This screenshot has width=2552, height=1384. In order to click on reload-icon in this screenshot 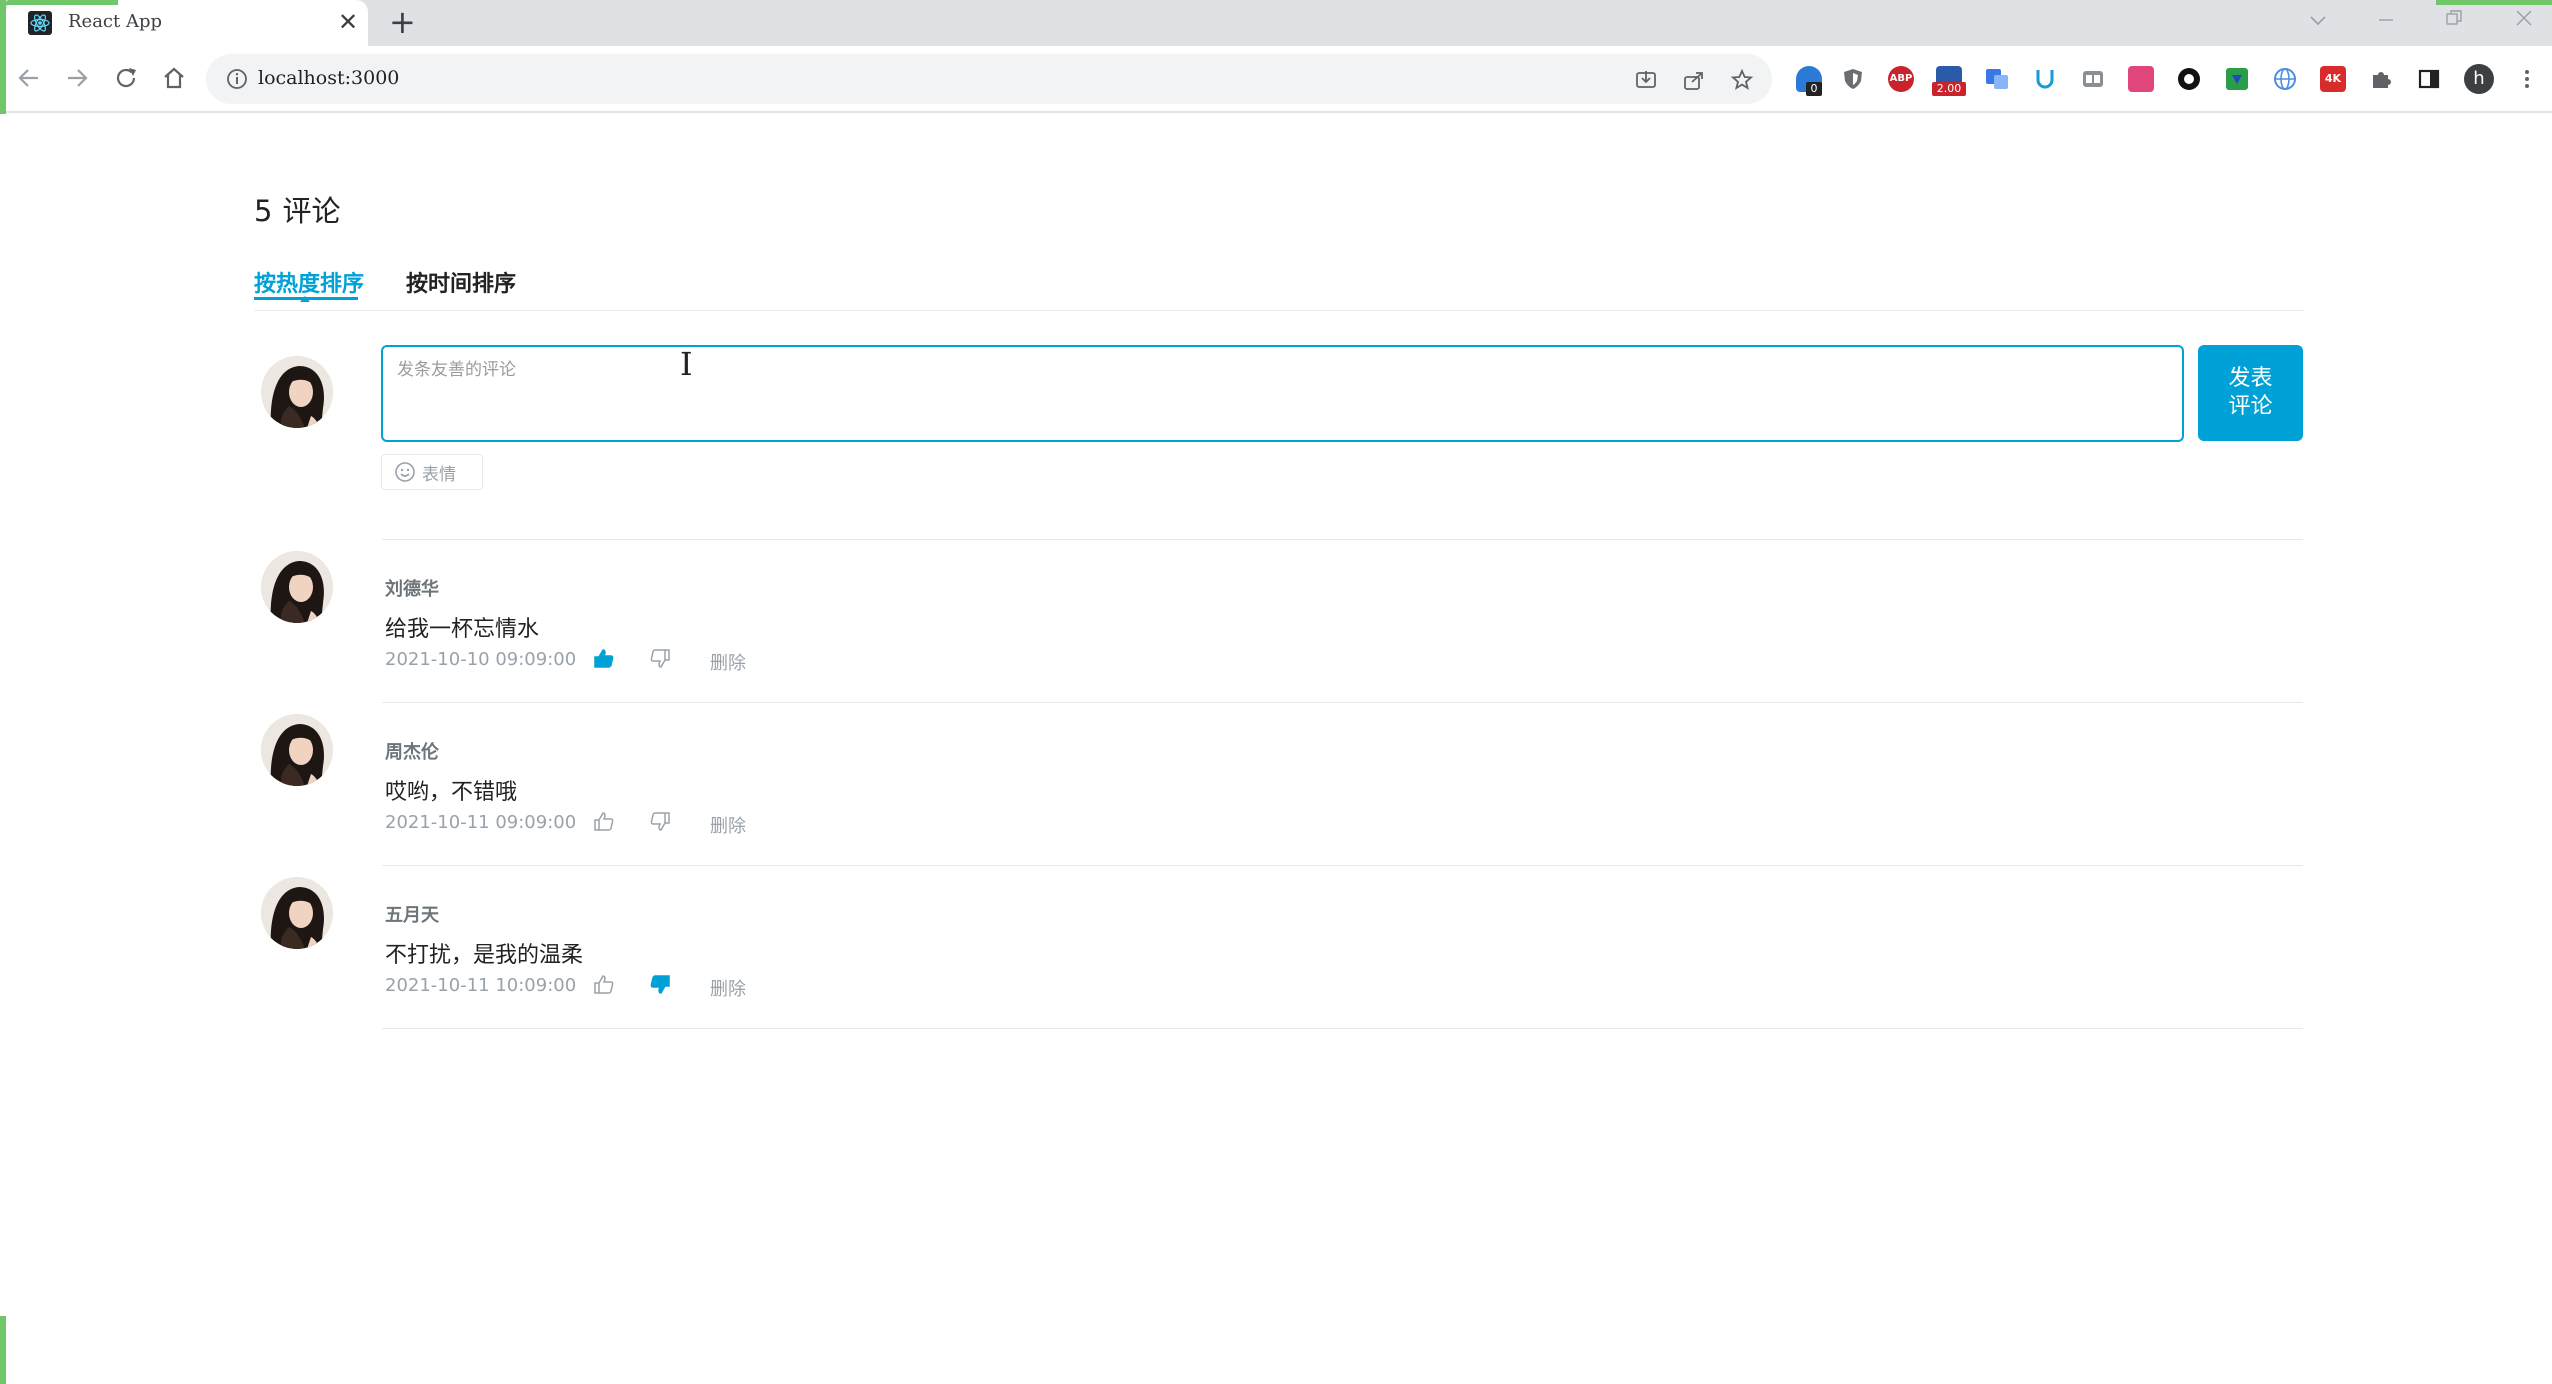, I will do `click(126, 78)`.